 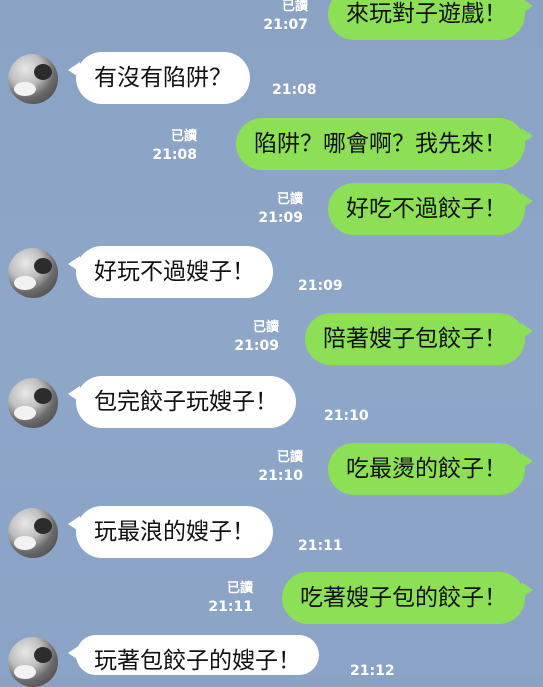 What do you see at coordinates (193, 655) in the screenshot?
I see `incoming-message-bubble: 玩著包餃子的嫂子！` at bounding box center [193, 655].